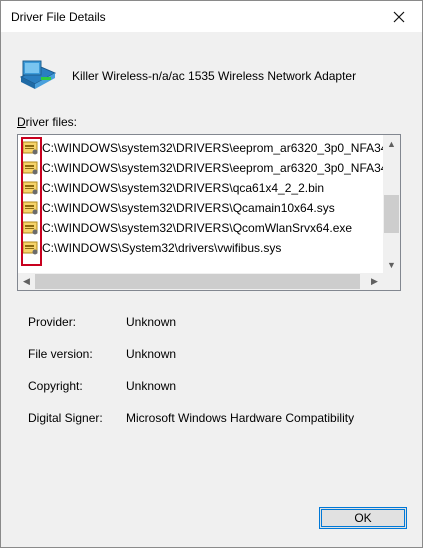  What do you see at coordinates (51, 122) in the screenshot?
I see `driver-files-label-text: river files:` at bounding box center [51, 122].